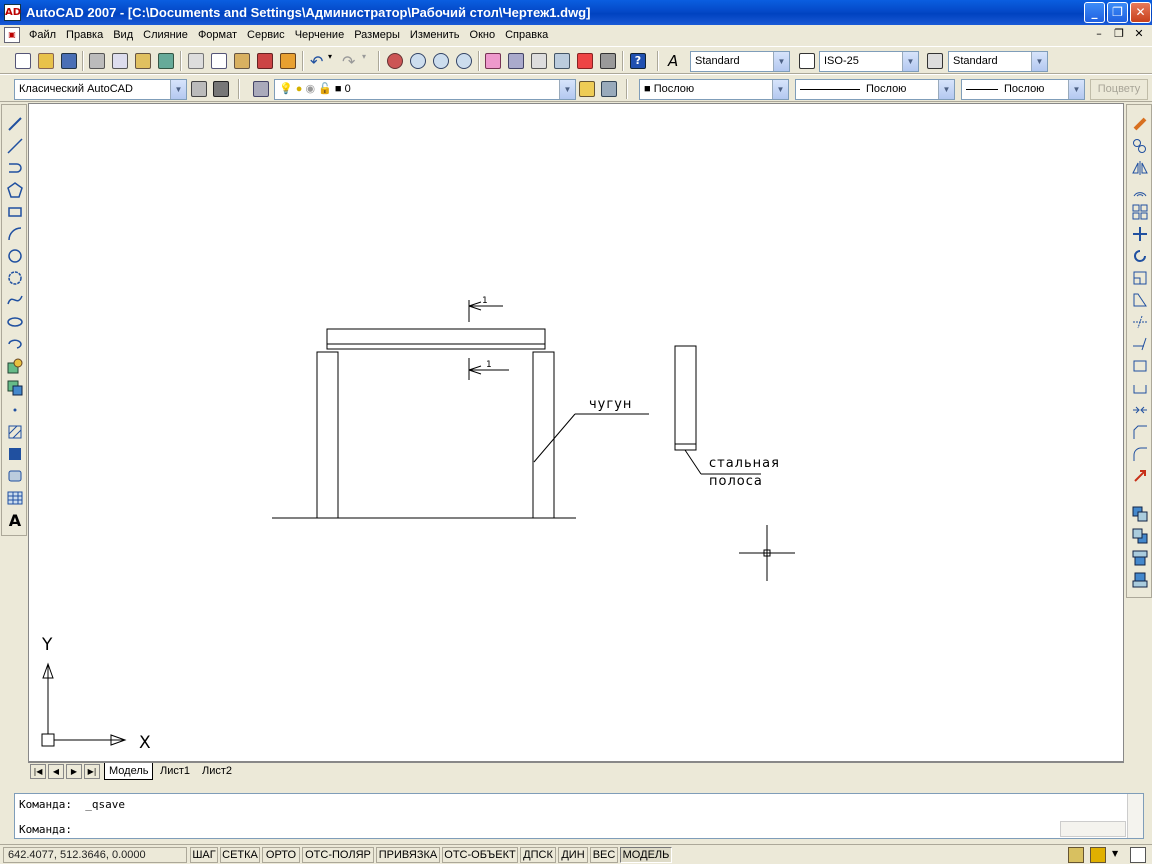 The image size is (1152, 864). What do you see at coordinates (1140, 536) in the screenshot?
I see `send-to-back-icon` at bounding box center [1140, 536].